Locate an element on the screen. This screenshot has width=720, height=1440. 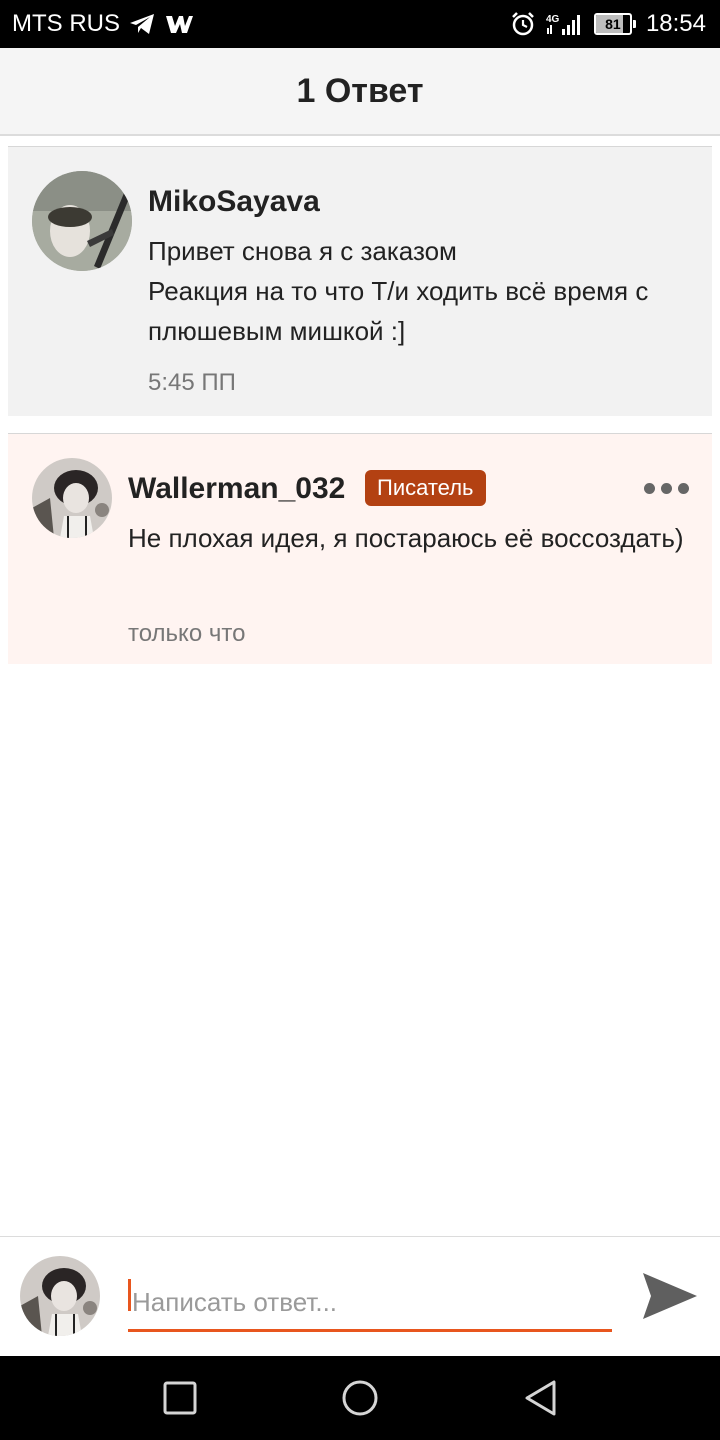
signal-icon: 4G is located at coordinates (565, 24).